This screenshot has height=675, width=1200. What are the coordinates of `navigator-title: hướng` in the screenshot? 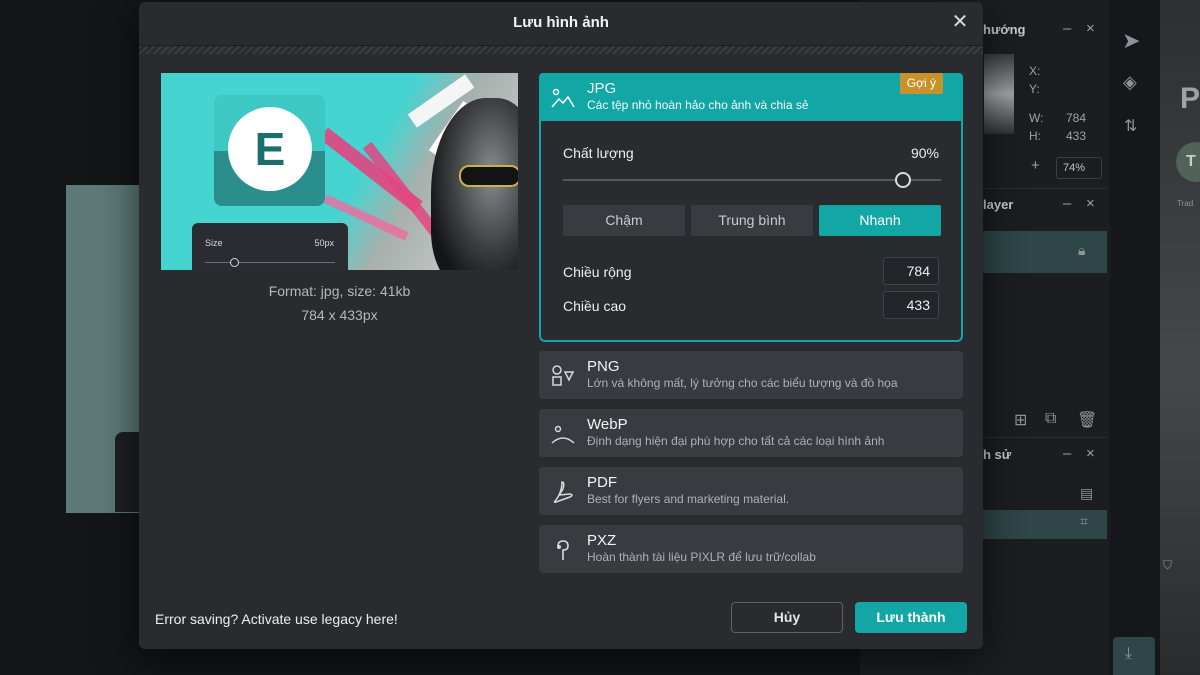 It's located at (1004, 29).